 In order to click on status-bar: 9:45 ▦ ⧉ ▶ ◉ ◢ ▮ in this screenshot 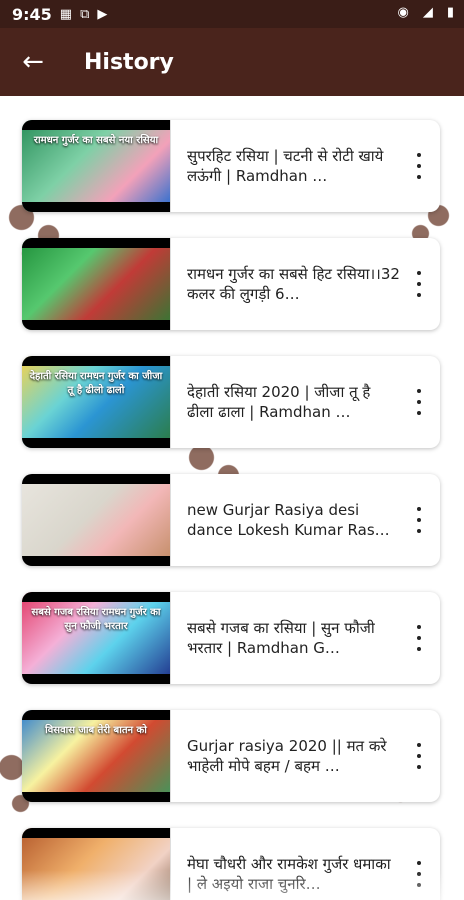, I will do `click(232, 14)`.